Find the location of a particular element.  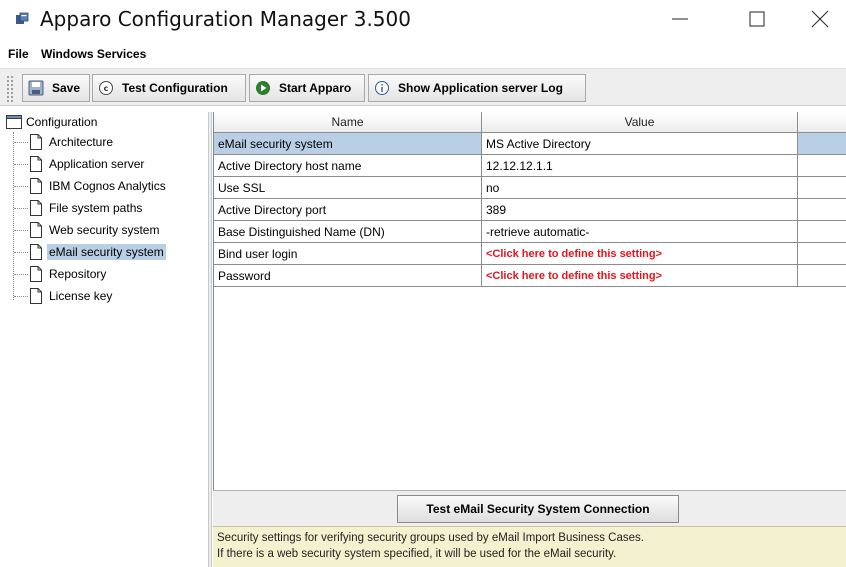

maximize-icon is located at coordinates (757, 19).